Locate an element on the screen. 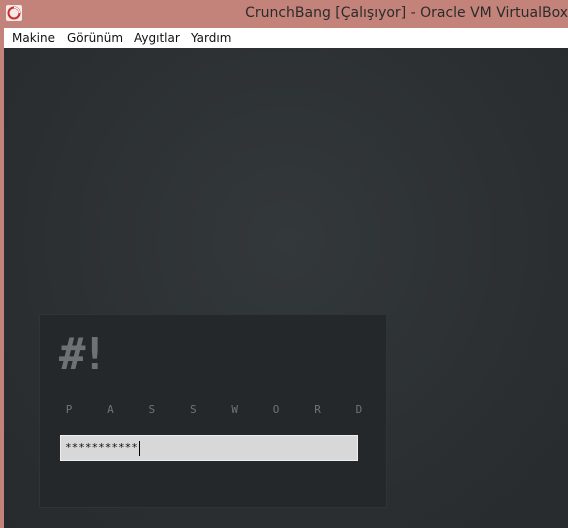 The image size is (568, 528). menu-item-yardim: Yardım is located at coordinates (211, 38).